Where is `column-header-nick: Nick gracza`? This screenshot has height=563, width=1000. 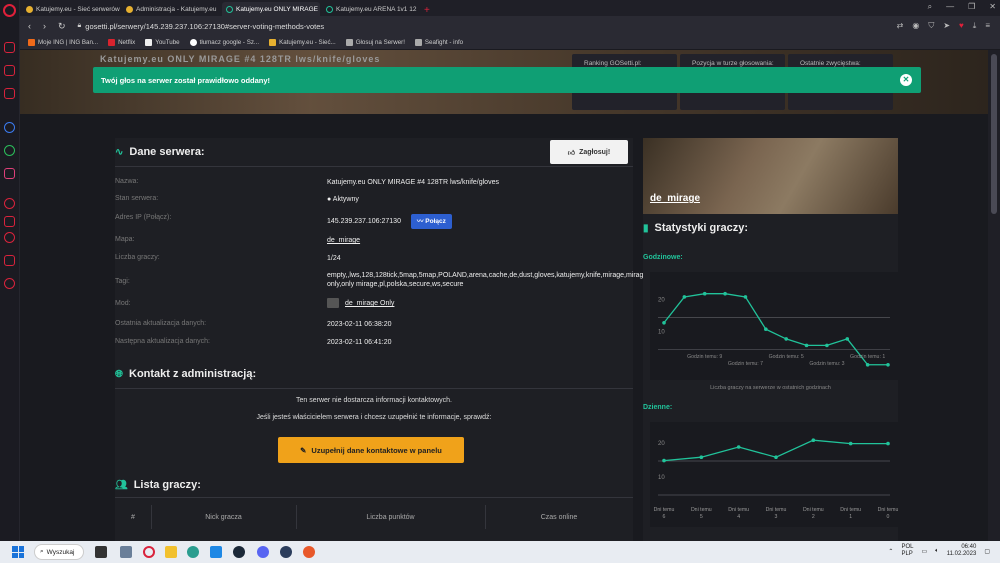
column-header-nick: Nick gracza is located at coordinates (223, 517).